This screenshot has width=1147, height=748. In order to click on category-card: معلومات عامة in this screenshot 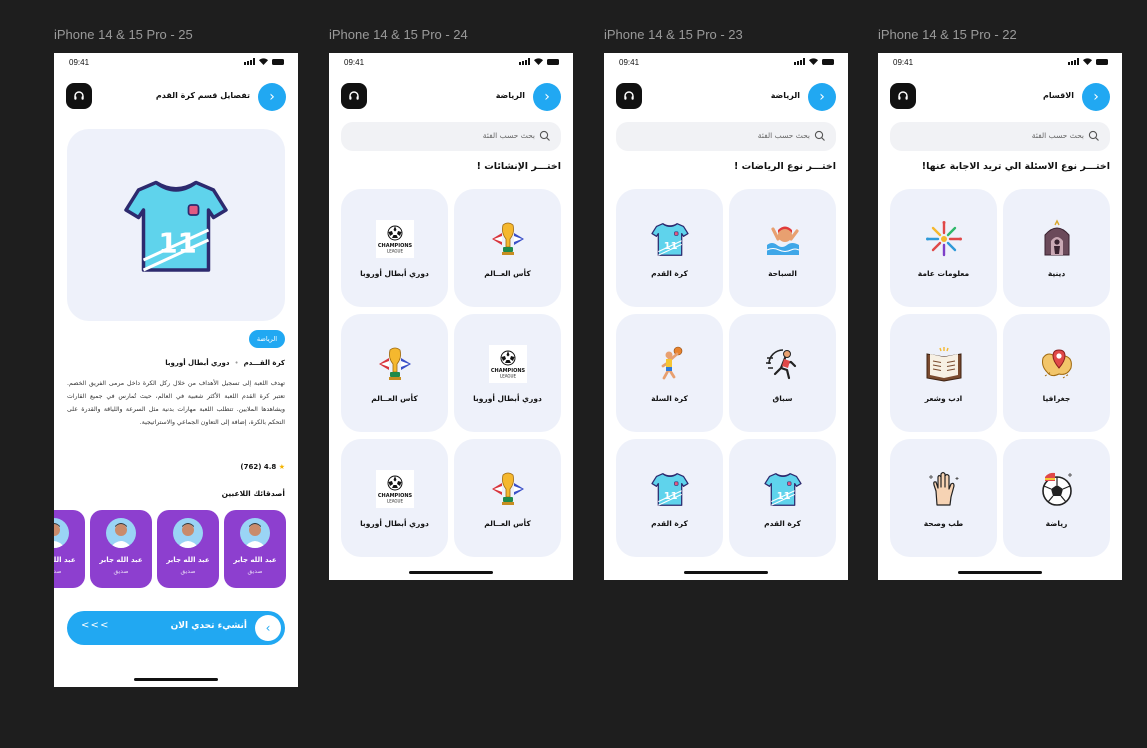, I will do `click(943, 248)`.